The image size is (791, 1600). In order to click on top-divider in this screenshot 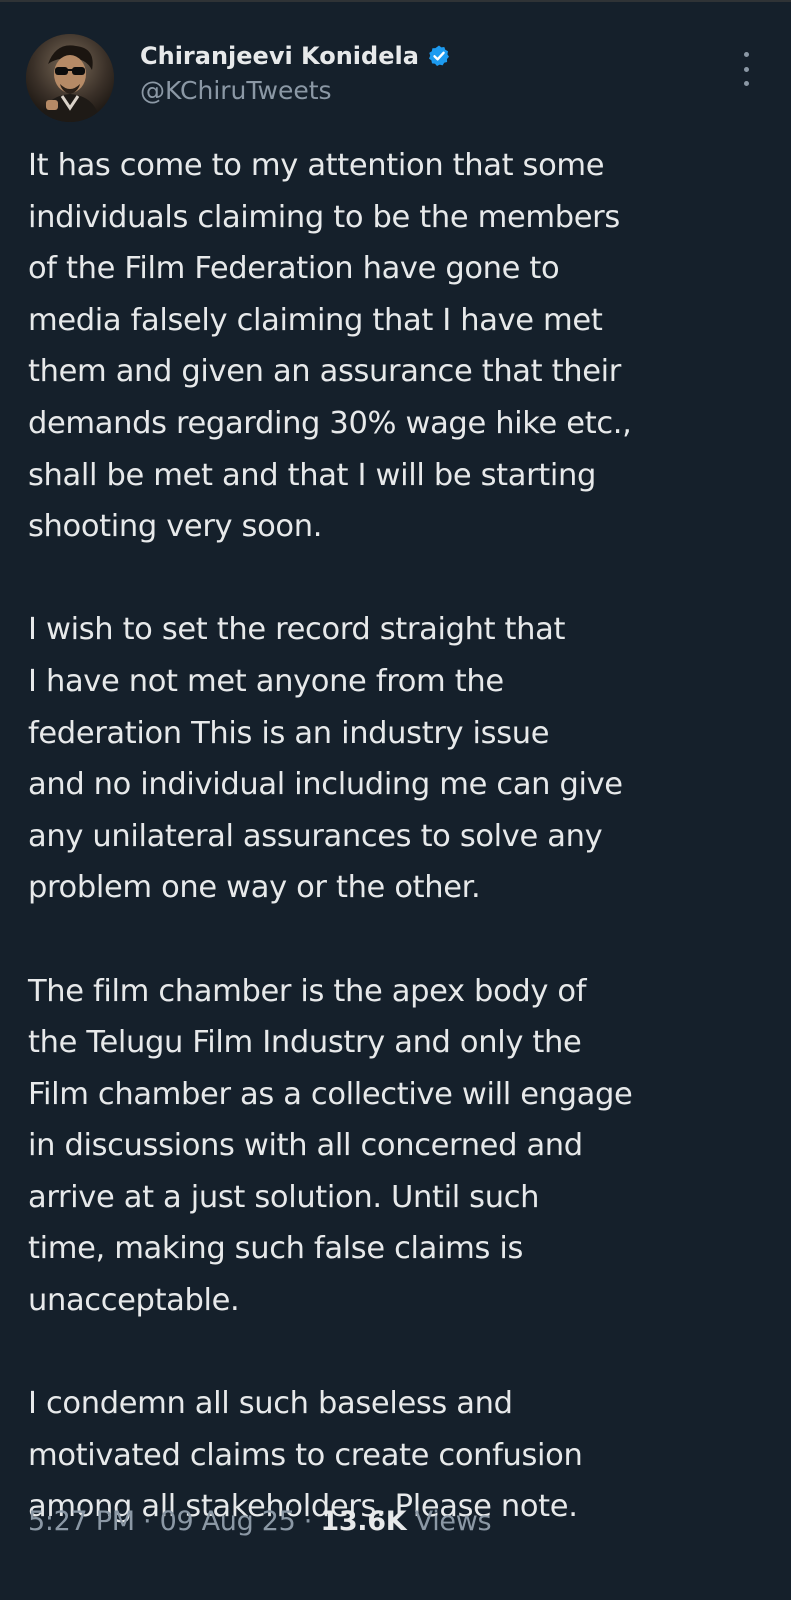, I will do `click(395, 1)`.